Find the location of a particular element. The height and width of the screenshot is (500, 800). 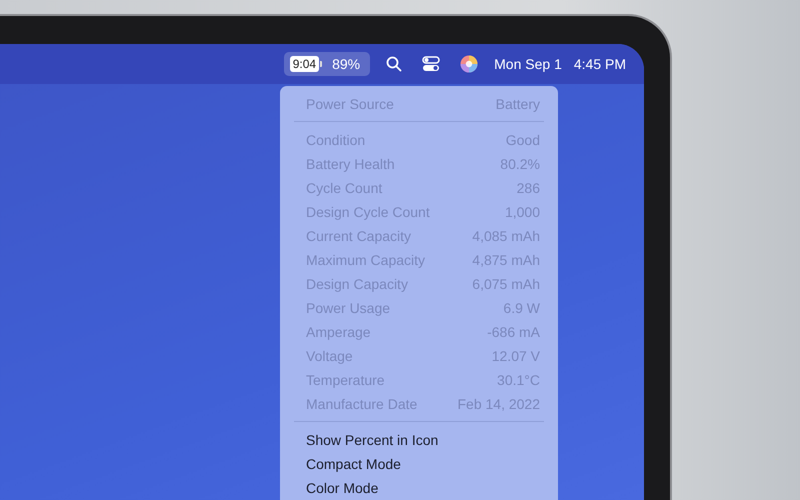

search-icon is located at coordinates (394, 64).